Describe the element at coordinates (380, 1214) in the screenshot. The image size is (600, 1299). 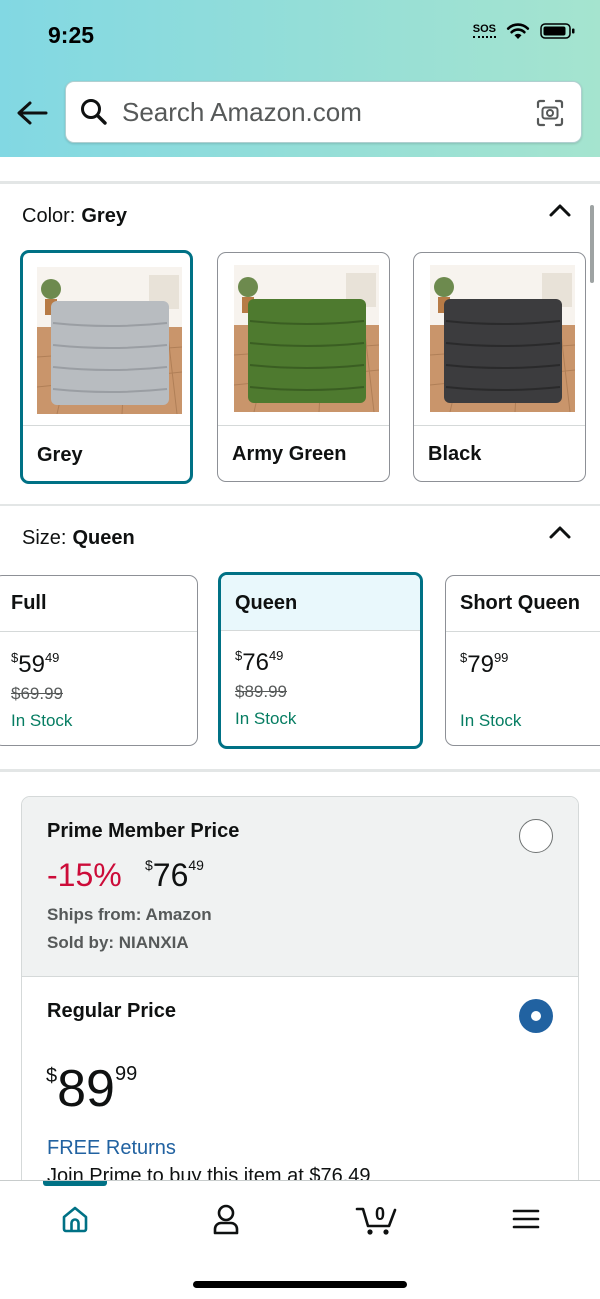
I see `cart-count: 0` at that location.